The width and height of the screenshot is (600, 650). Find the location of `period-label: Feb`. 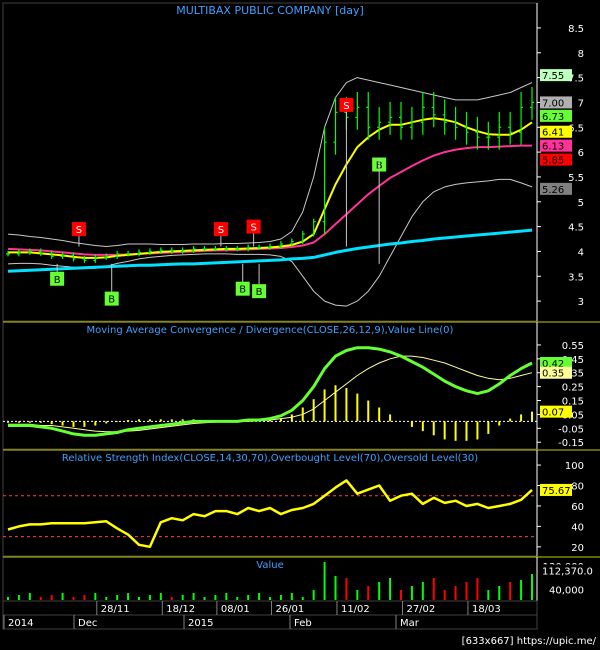

period-label: Feb is located at coordinates (303, 623).